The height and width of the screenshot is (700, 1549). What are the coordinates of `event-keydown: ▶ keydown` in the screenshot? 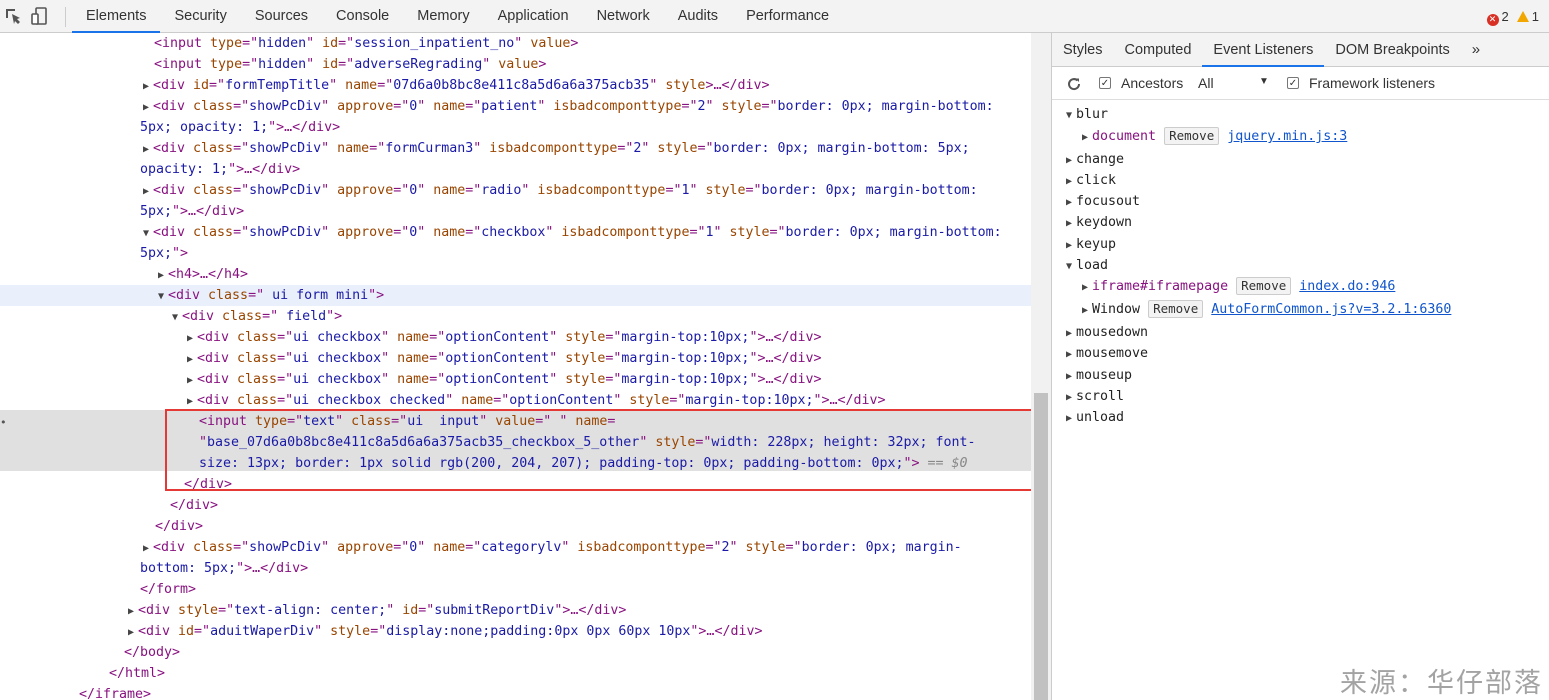 It's located at (1099, 222).